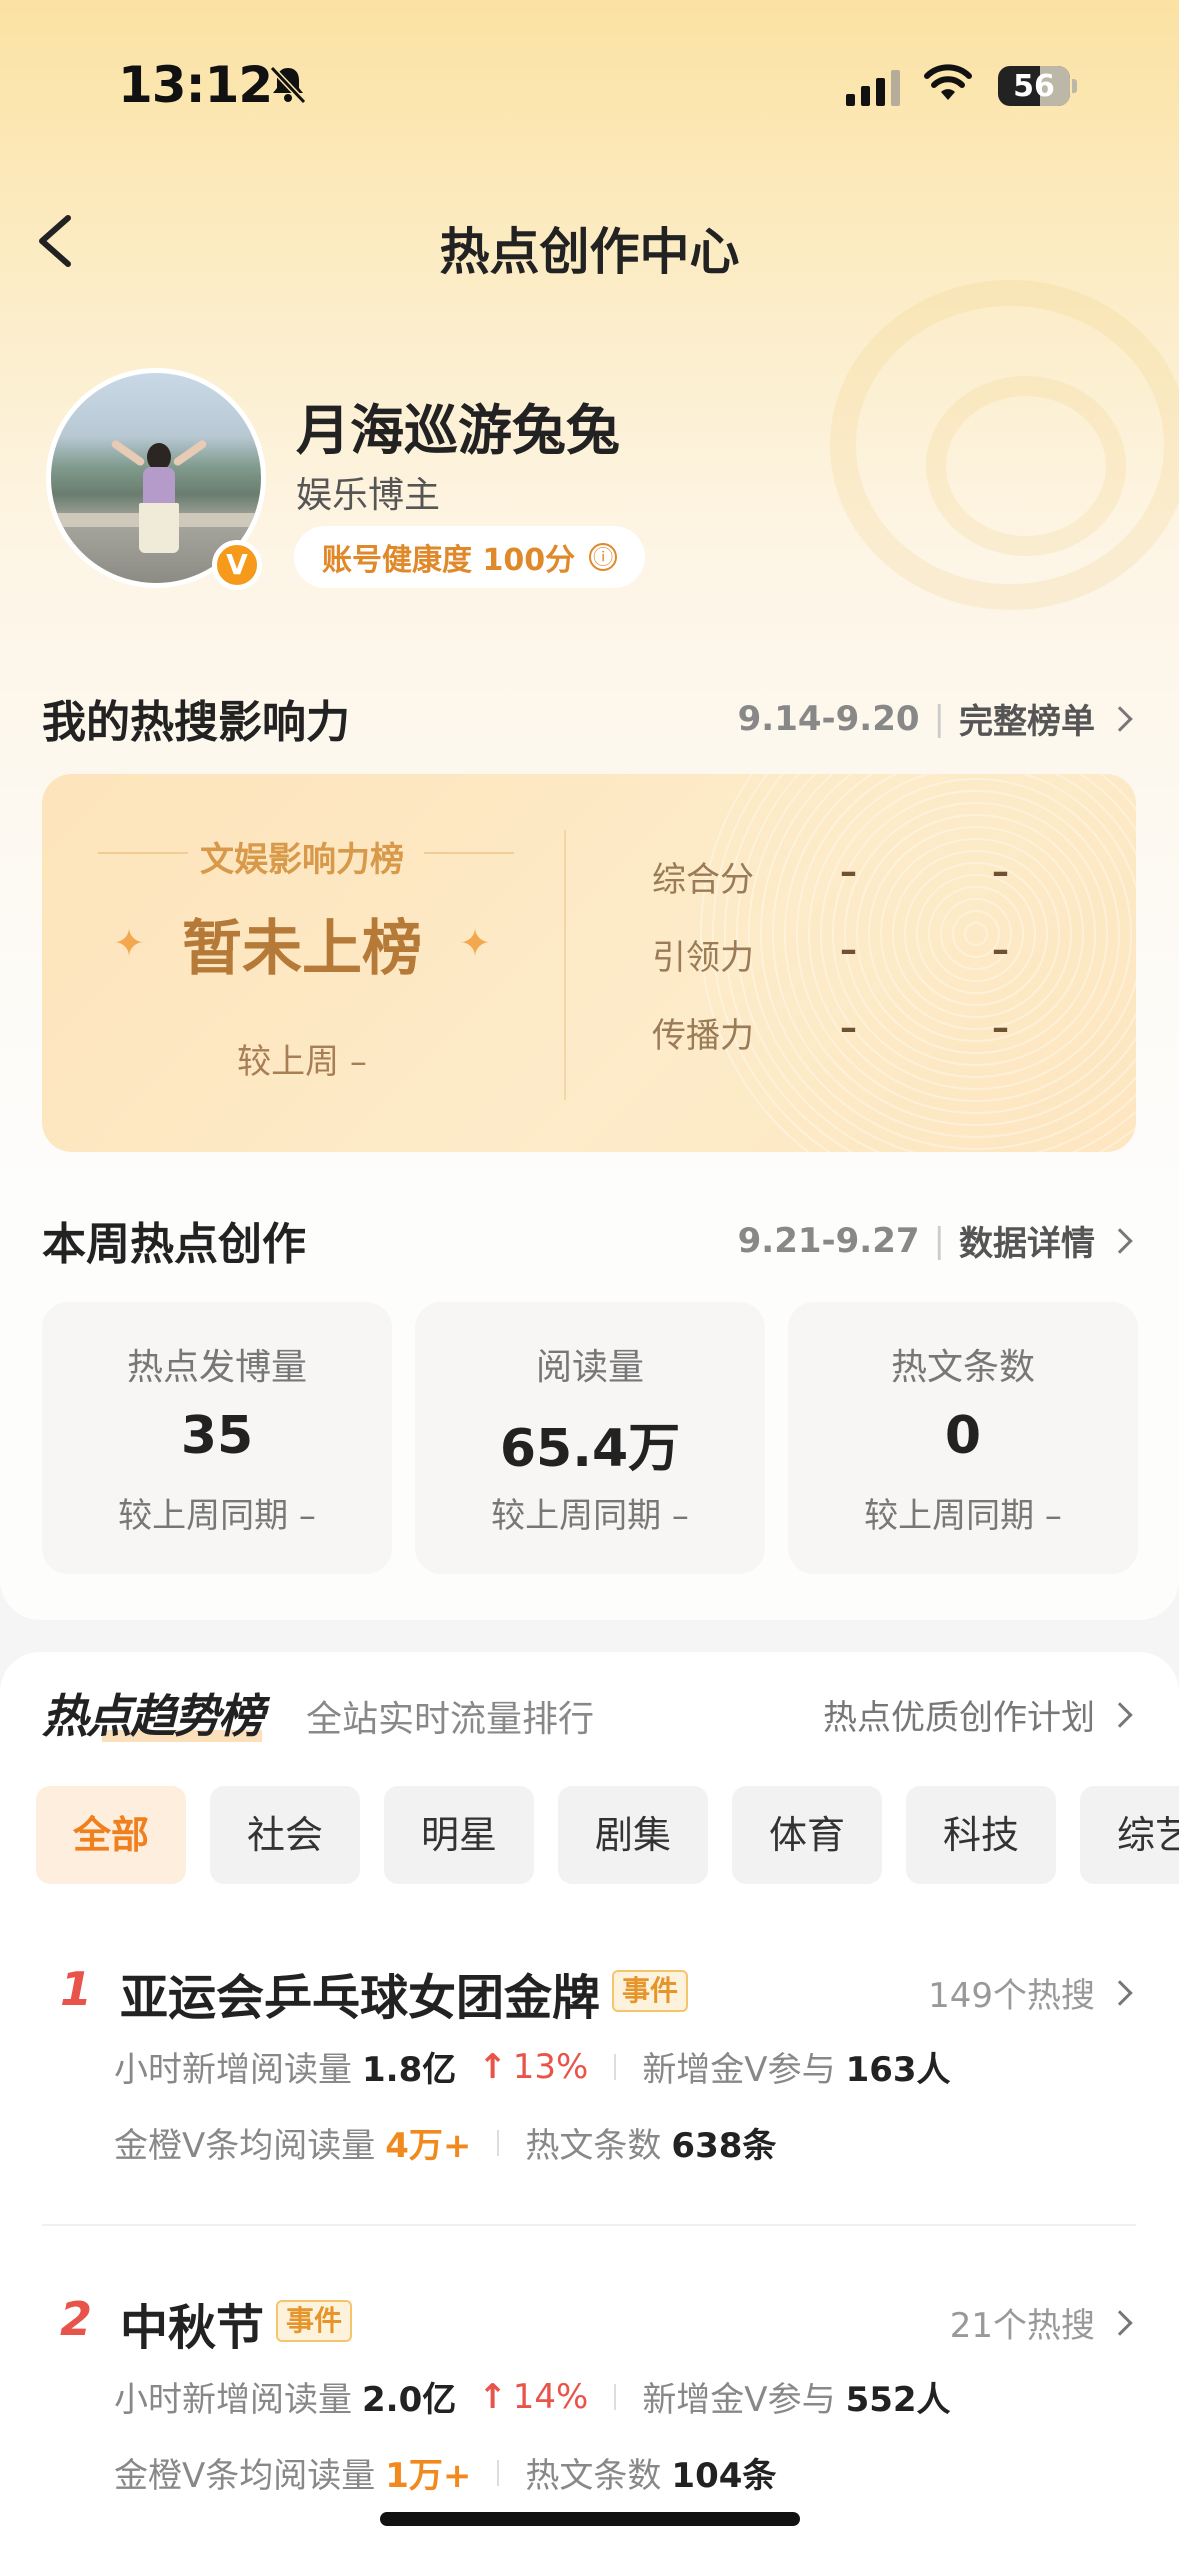 The height and width of the screenshot is (2556, 1179). I want to click on stat-label: 热文条数, so click(962, 1367).